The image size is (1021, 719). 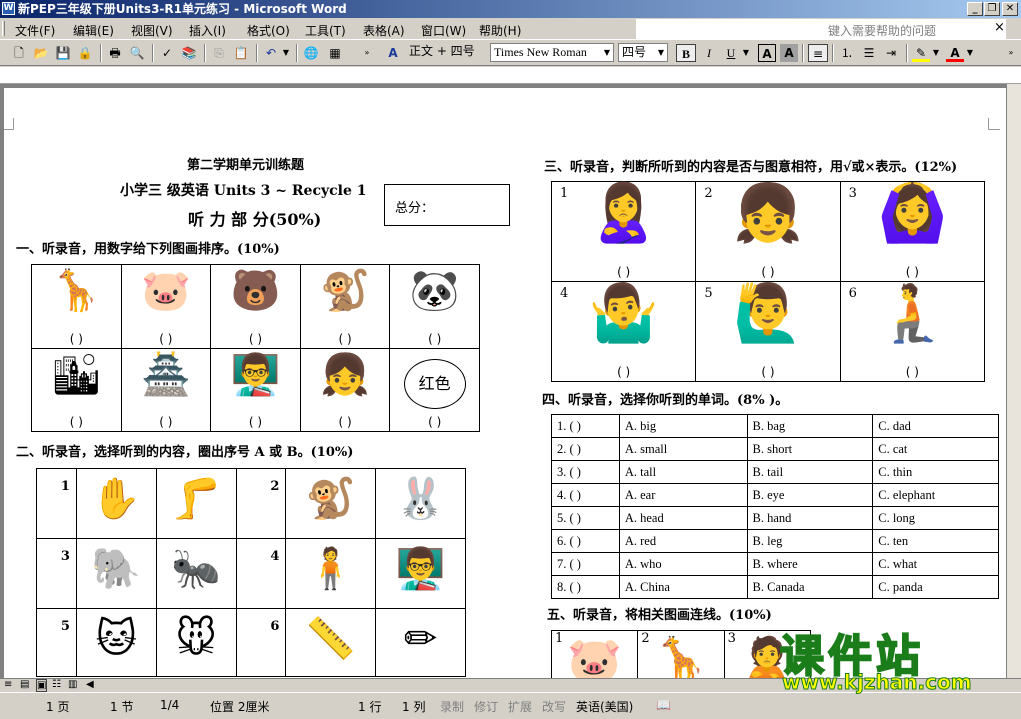 What do you see at coordinates (85, 53) in the screenshot?
I see `permission-icon: 🔒` at bounding box center [85, 53].